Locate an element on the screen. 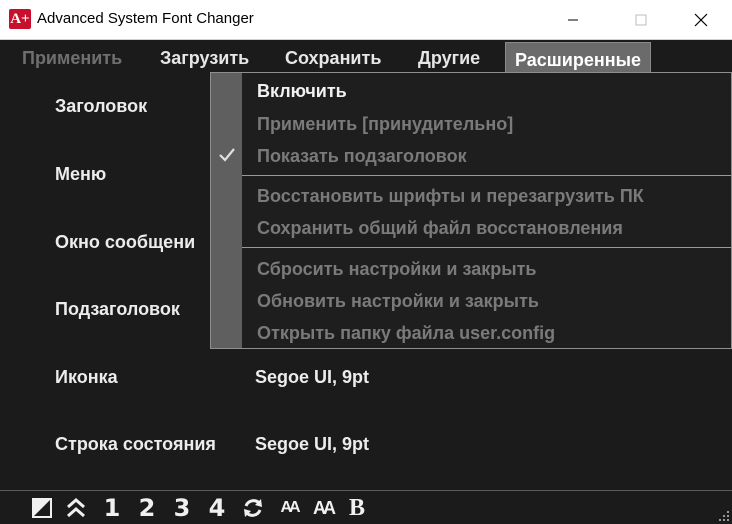  preset-4-button: 4 is located at coordinates (217, 508).